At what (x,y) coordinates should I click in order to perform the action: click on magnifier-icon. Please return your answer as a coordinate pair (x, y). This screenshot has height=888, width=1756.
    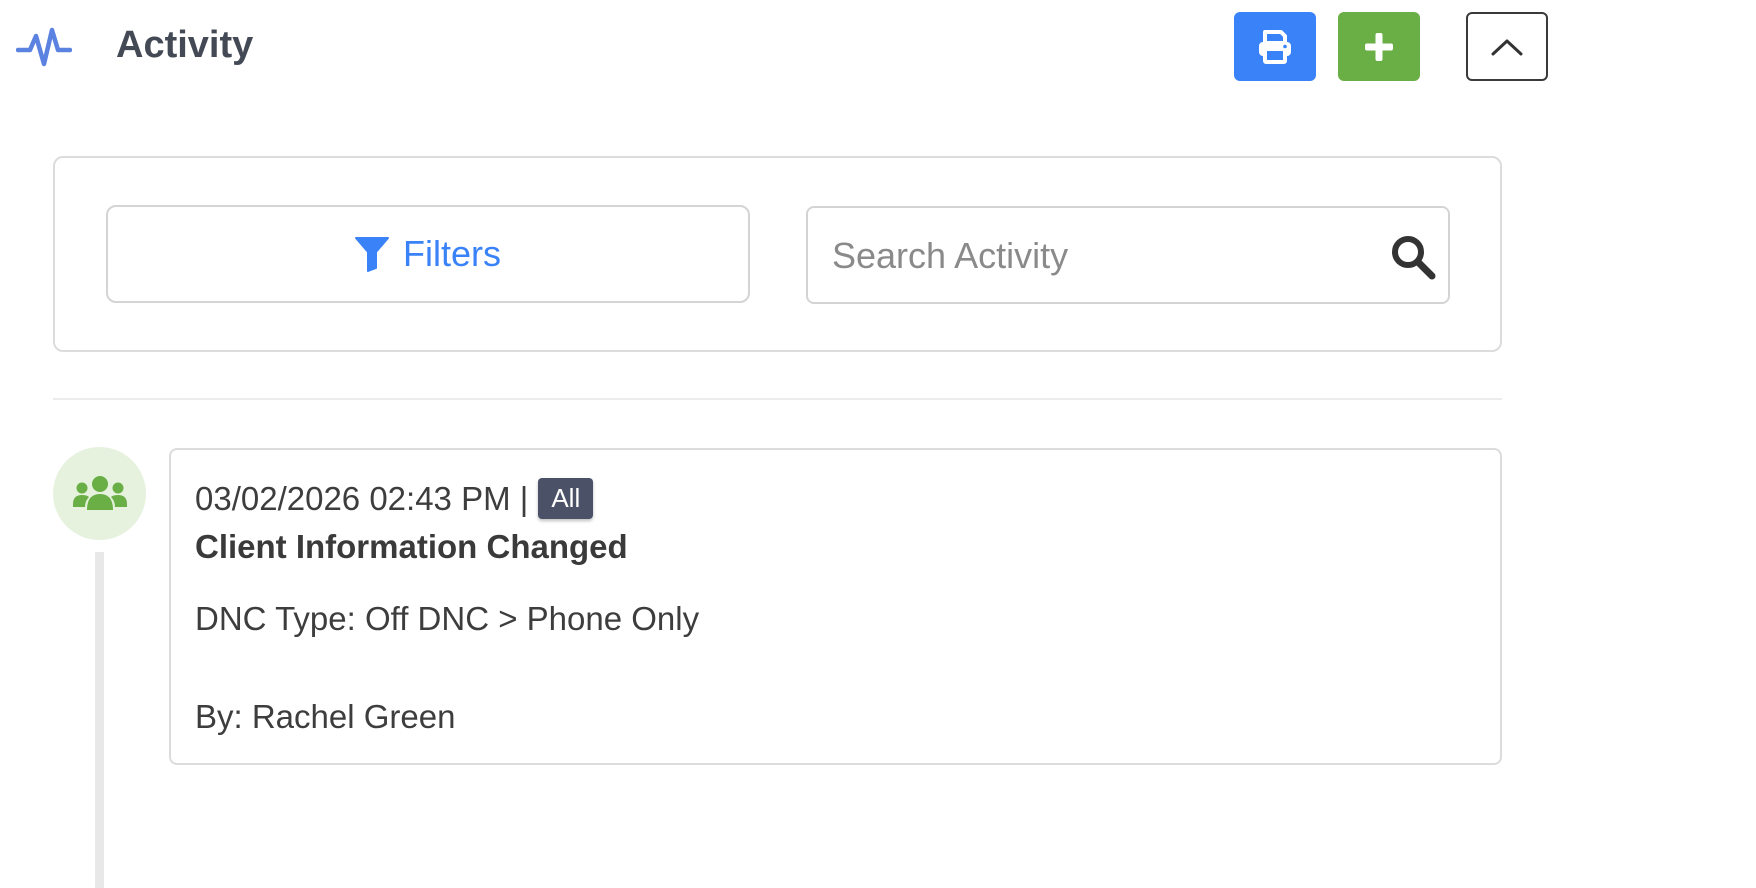
    Looking at the image, I should click on (1413, 257).